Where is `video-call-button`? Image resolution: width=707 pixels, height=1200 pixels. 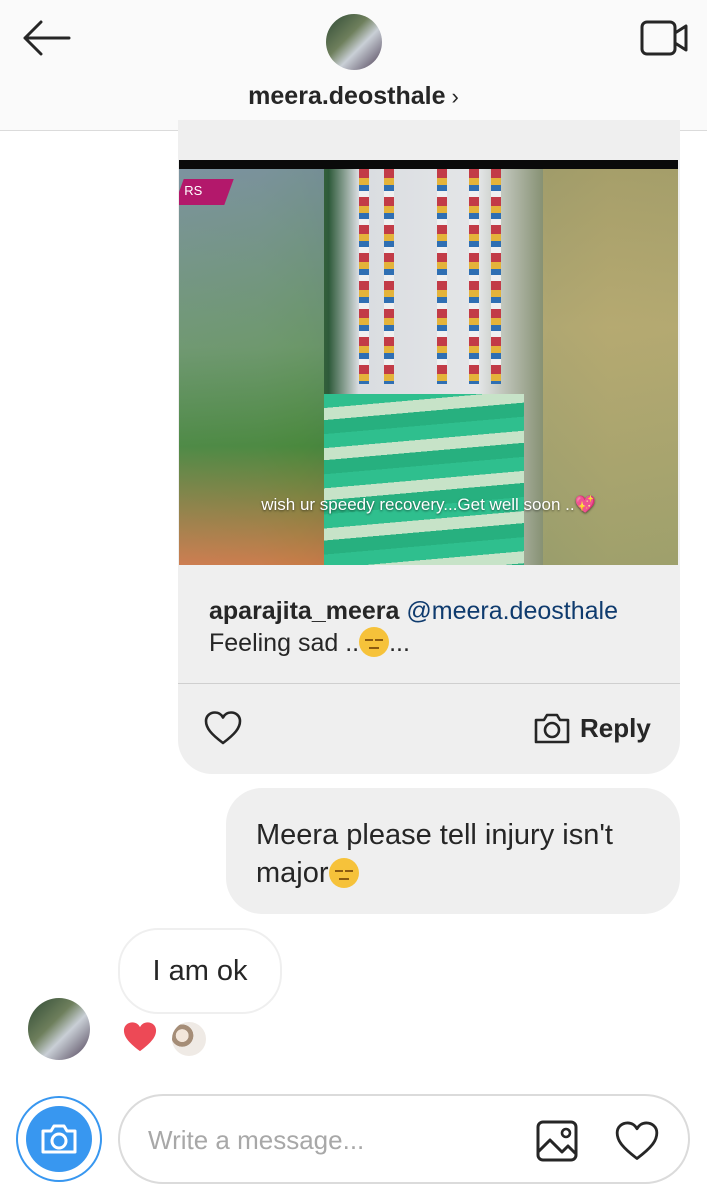
video-call-button is located at coordinates (664, 38).